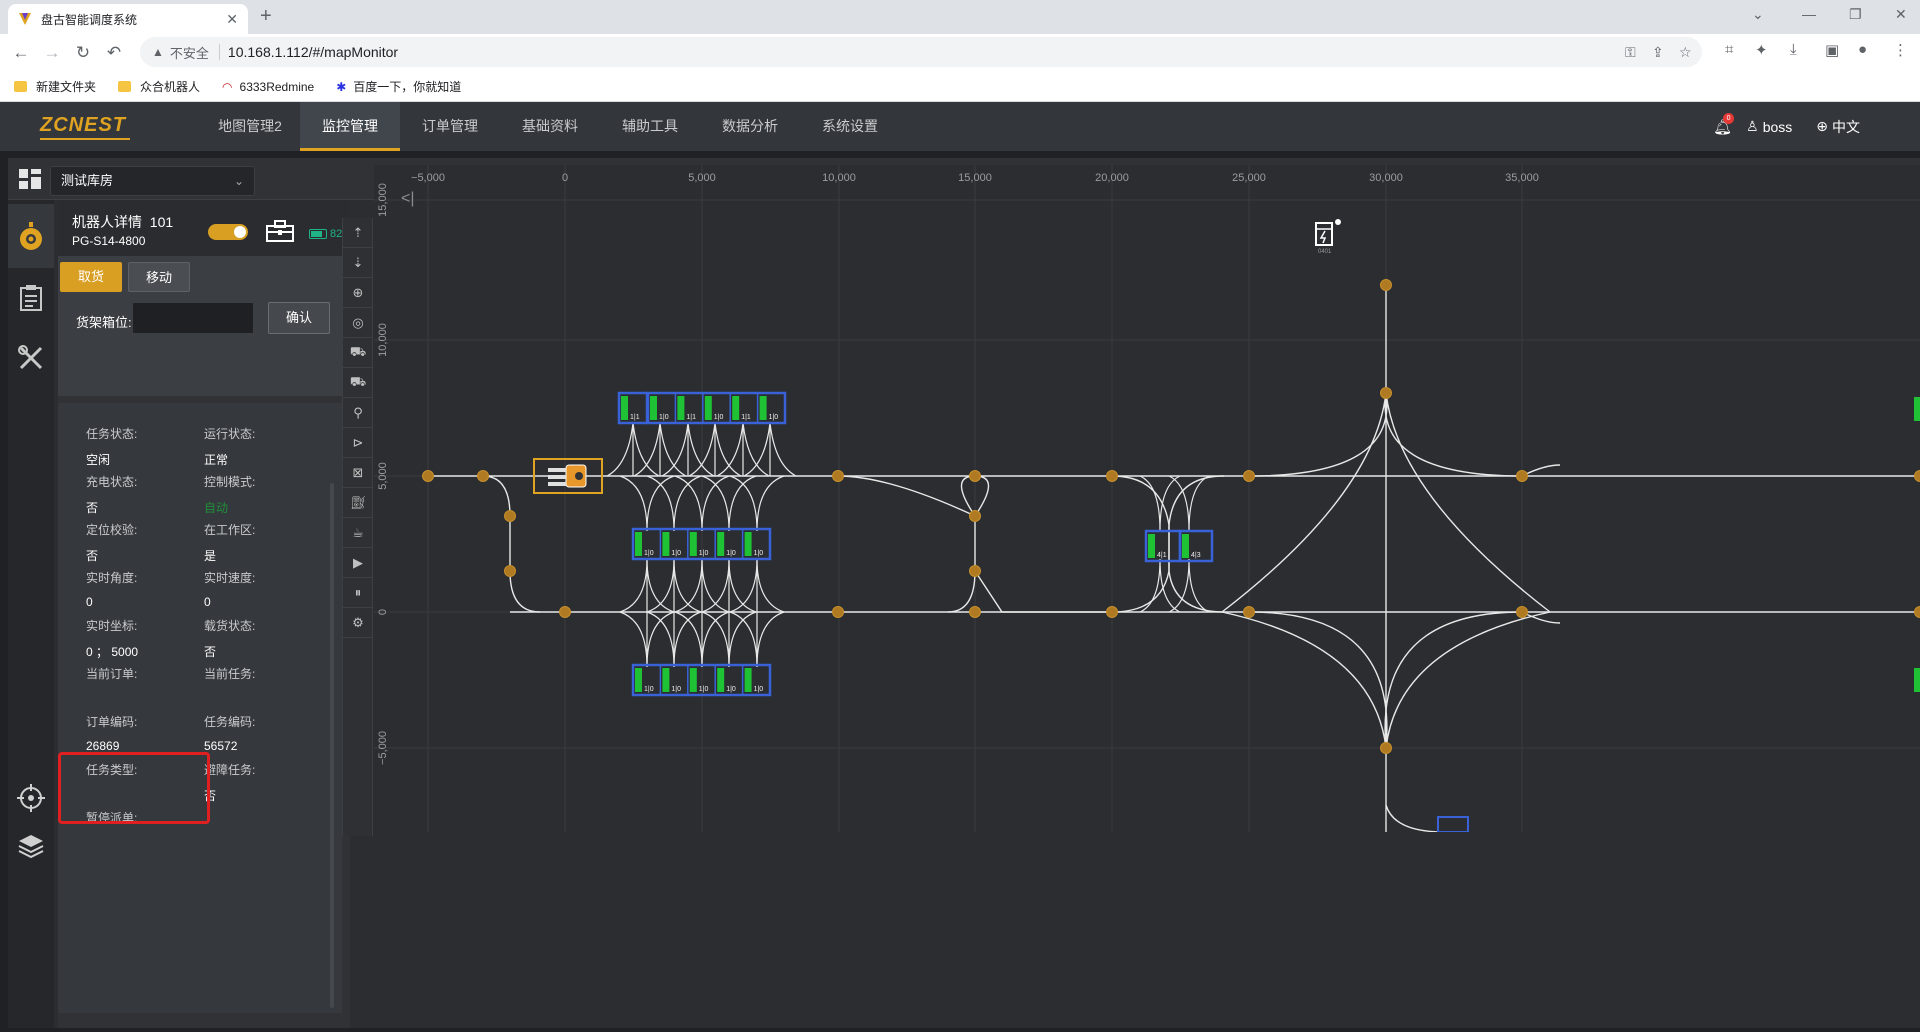  Describe the element at coordinates (850, 126) in the screenshot. I see `menu-system-settings: 系统设置` at that location.